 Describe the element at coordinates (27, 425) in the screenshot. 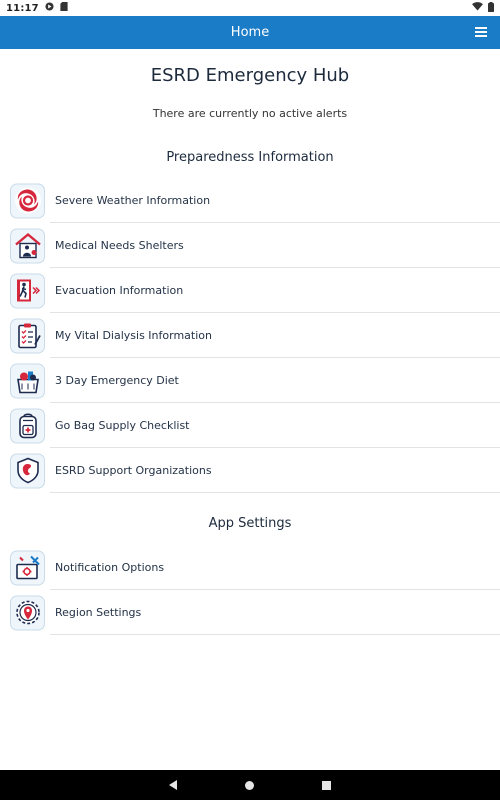

I see `backpack-icon` at that location.